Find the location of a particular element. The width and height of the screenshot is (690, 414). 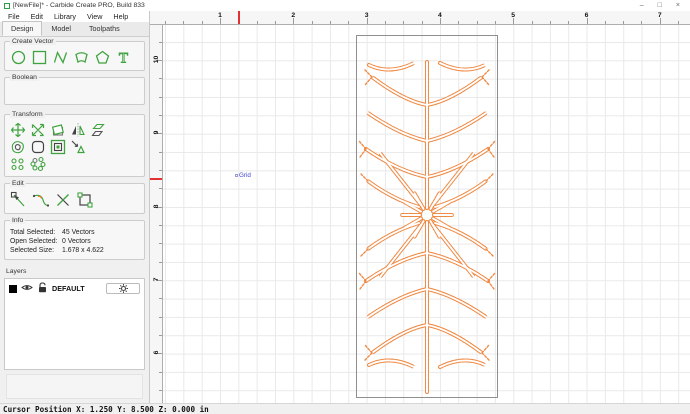

menu-view: View is located at coordinates (94, 16).